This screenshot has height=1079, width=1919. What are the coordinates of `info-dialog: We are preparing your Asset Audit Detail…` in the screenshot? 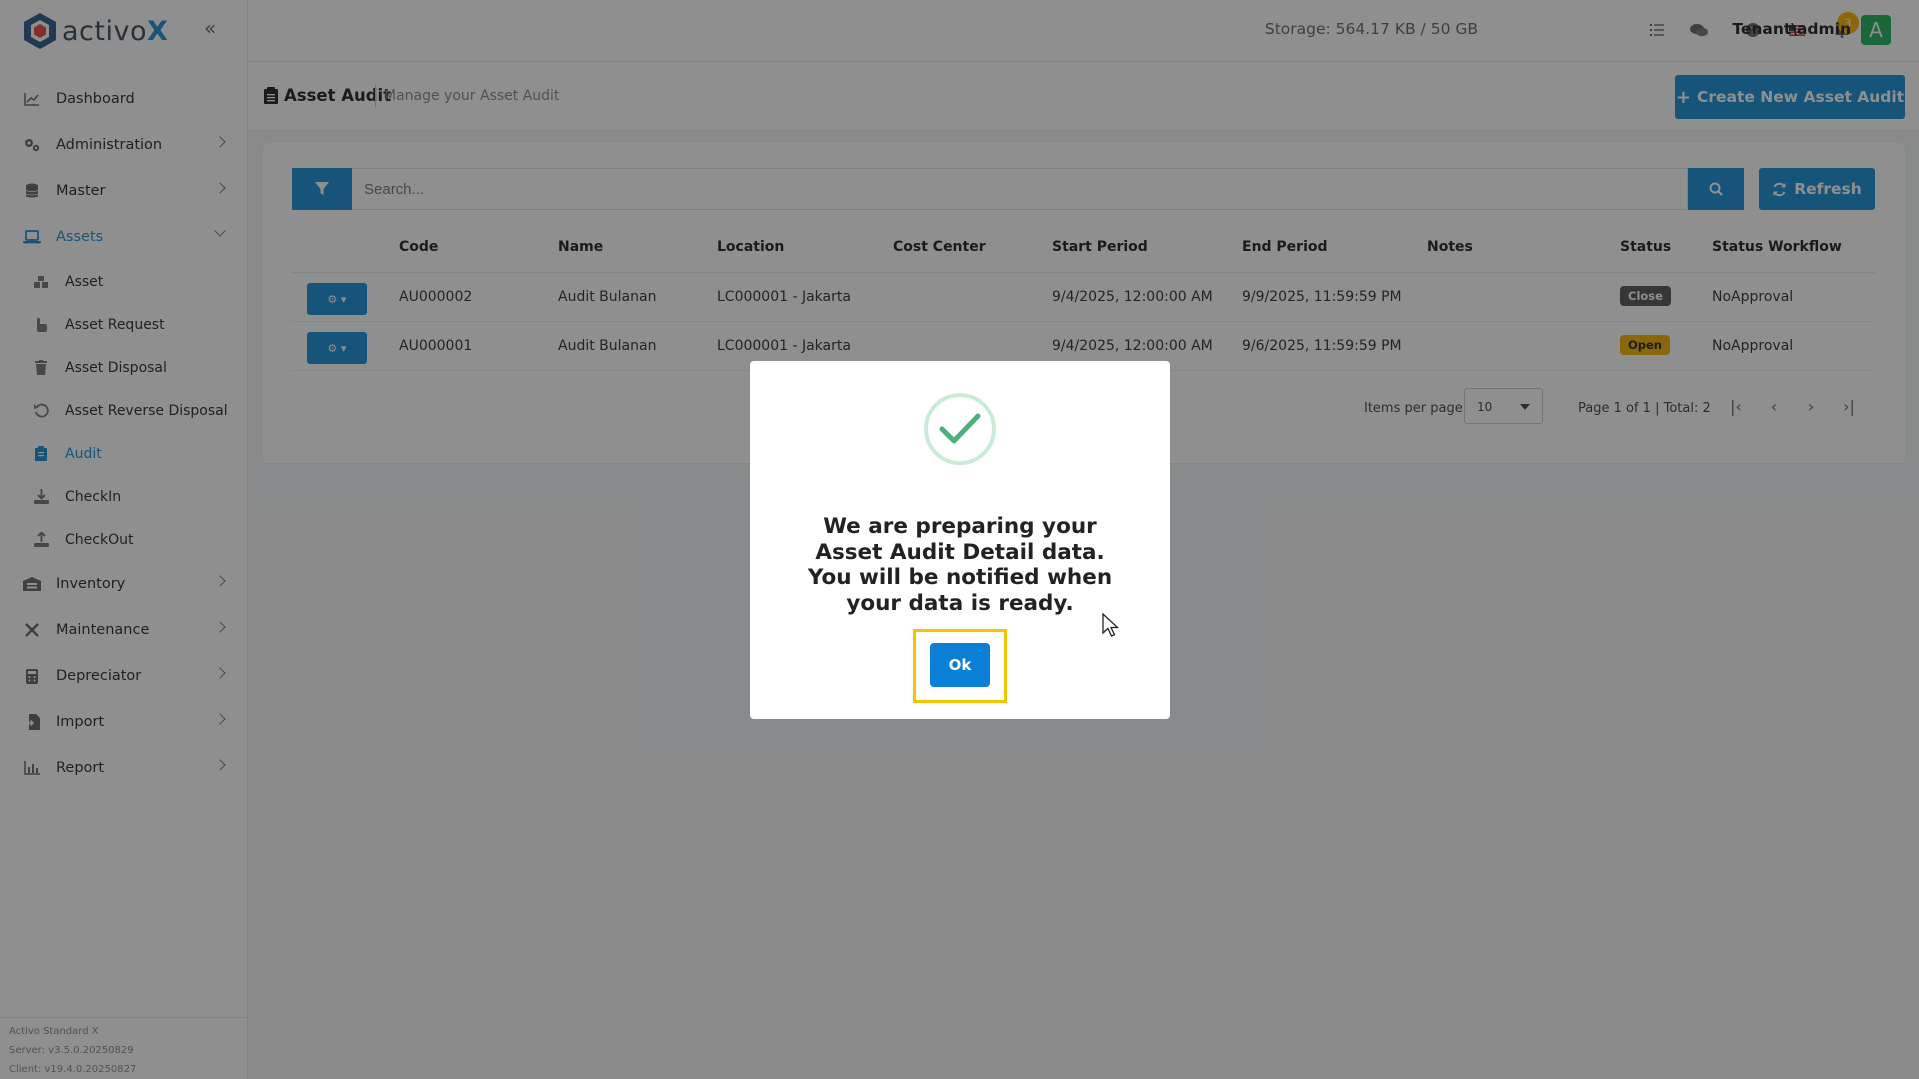 It's located at (960, 540).